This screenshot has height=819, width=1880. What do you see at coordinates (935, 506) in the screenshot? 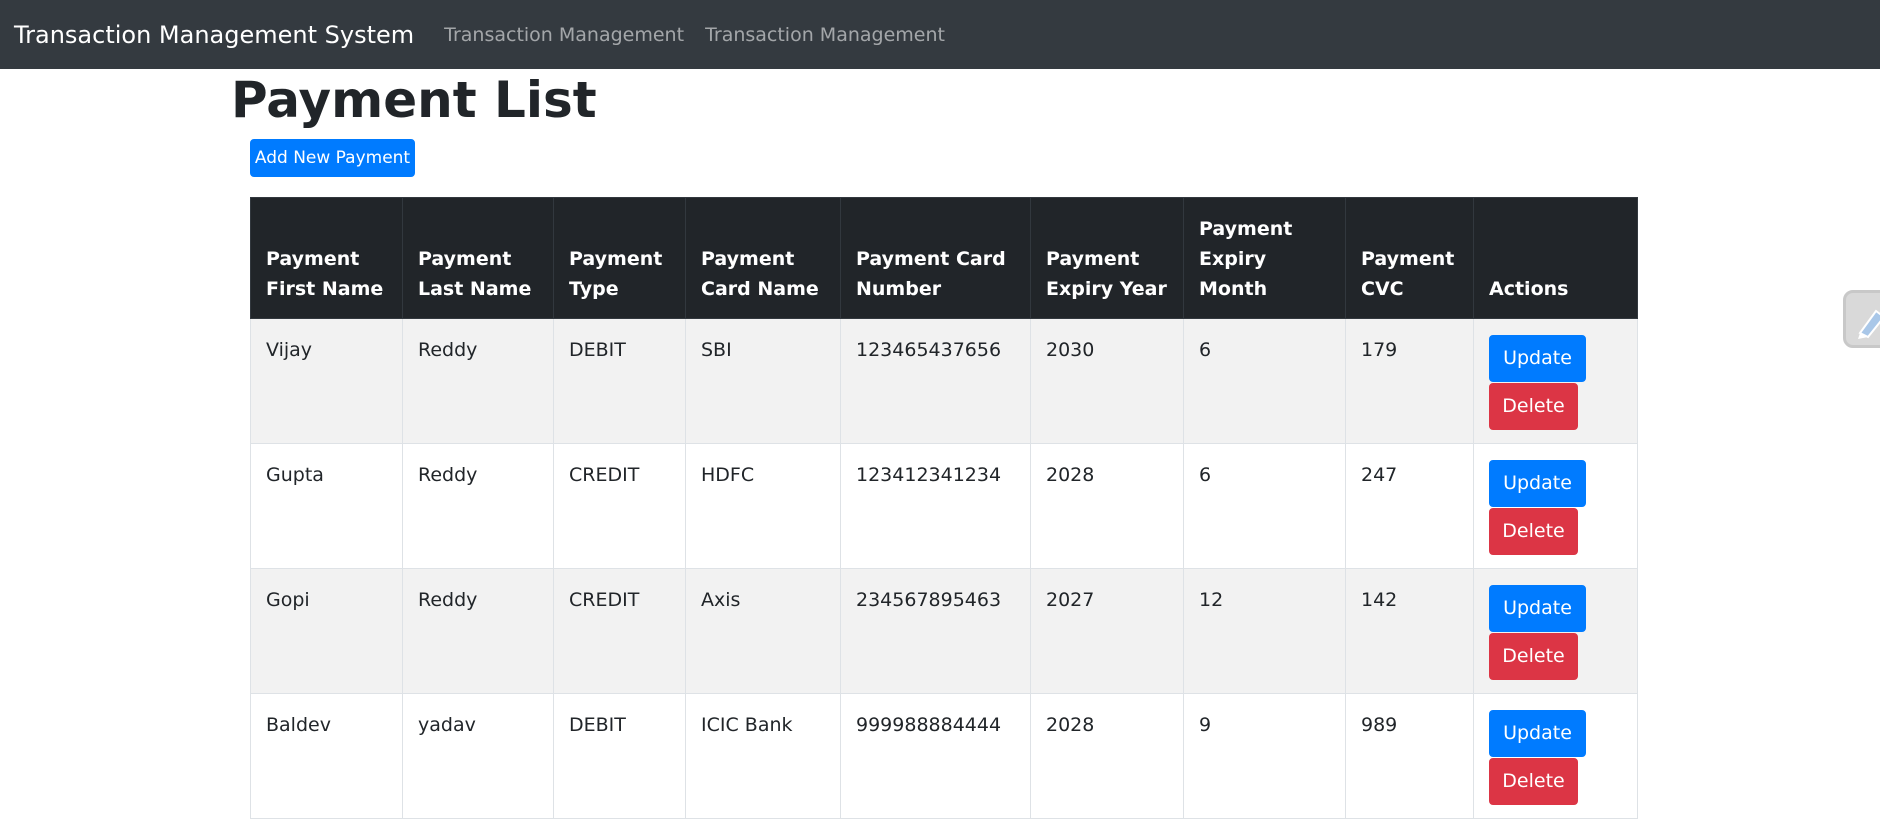
I see `cell-card-number: 123412341234` at bounding box center [935, 506].